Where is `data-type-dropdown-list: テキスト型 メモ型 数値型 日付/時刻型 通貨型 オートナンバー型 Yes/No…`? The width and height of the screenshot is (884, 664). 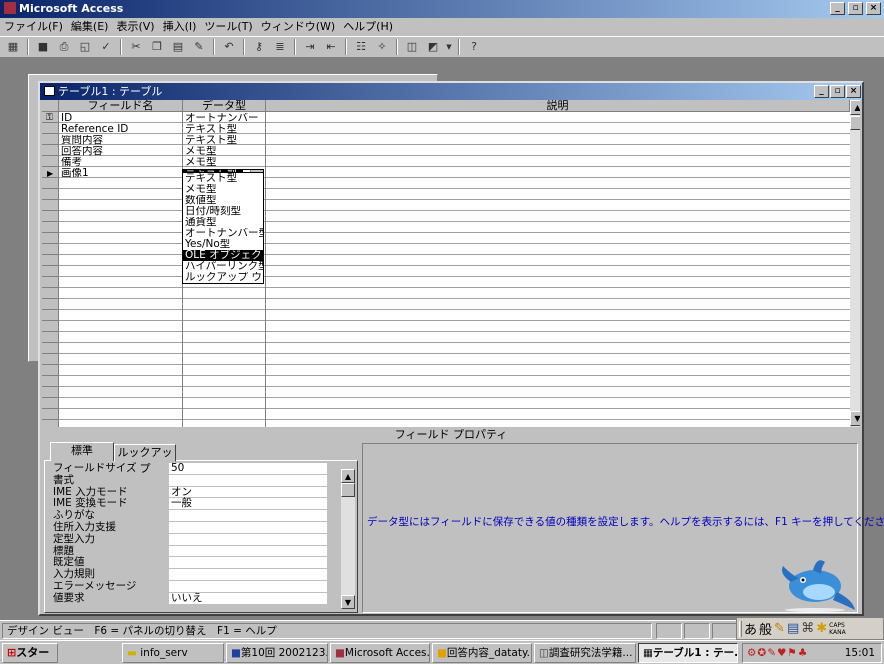
data-type-dropdown-list: テキスト型 メモ型 数値型 日付/時刻型 通貨型 オートナンバー型 Yes/No… is located at coordinates (223, 228).